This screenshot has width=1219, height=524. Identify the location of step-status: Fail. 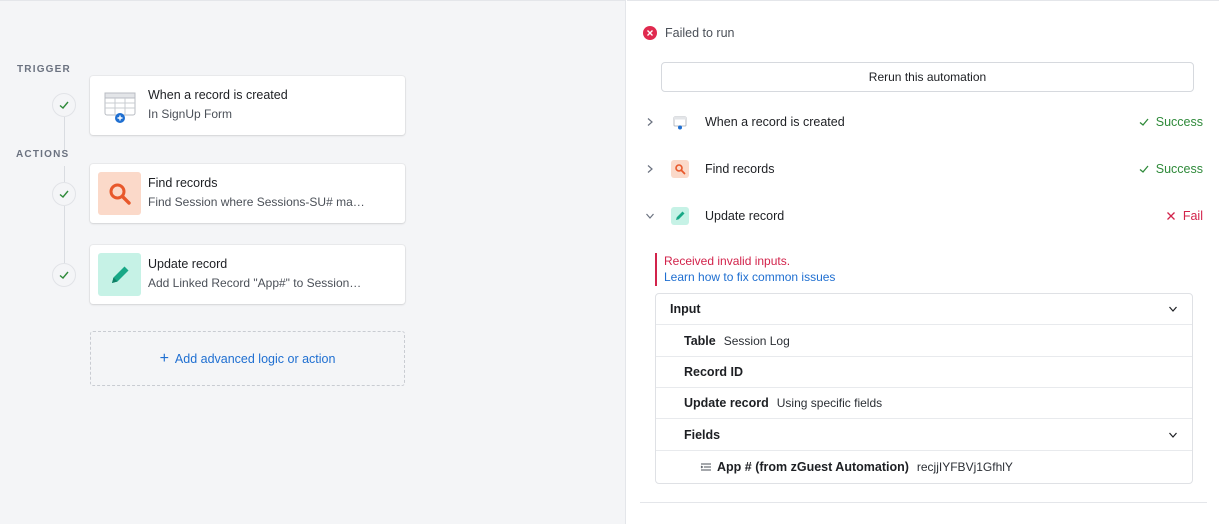
(1184, 216).